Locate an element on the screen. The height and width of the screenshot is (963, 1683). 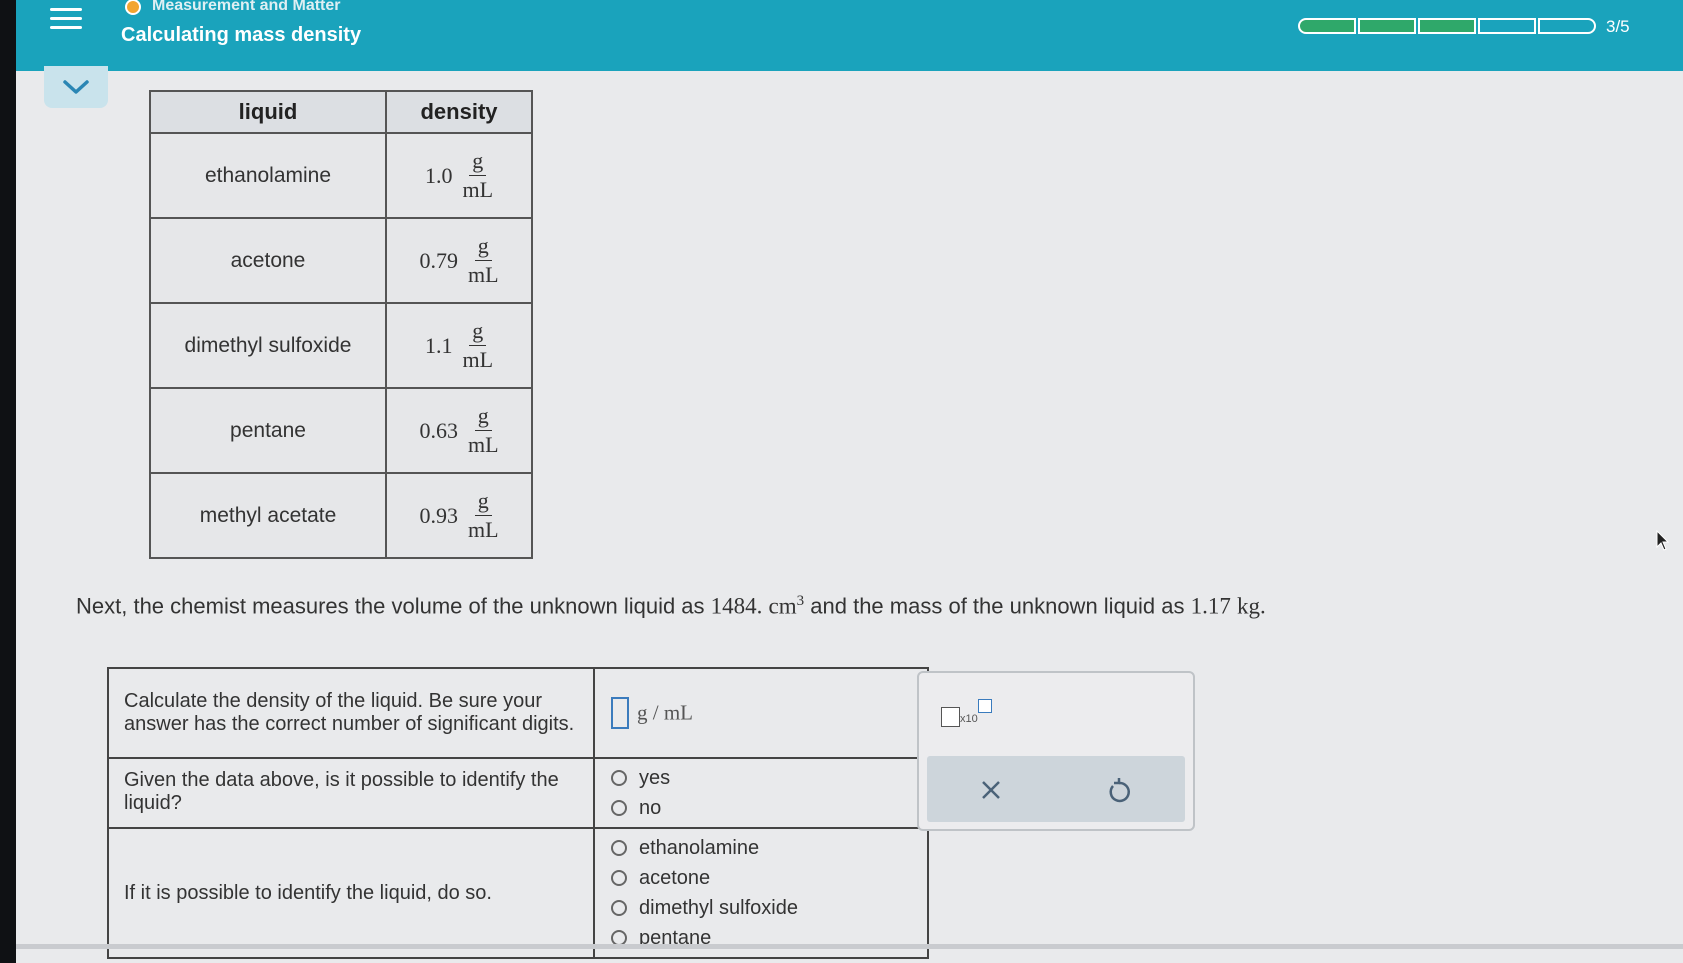
table-row: pentane 0.63 g mL is located at coordinates (341, 430).